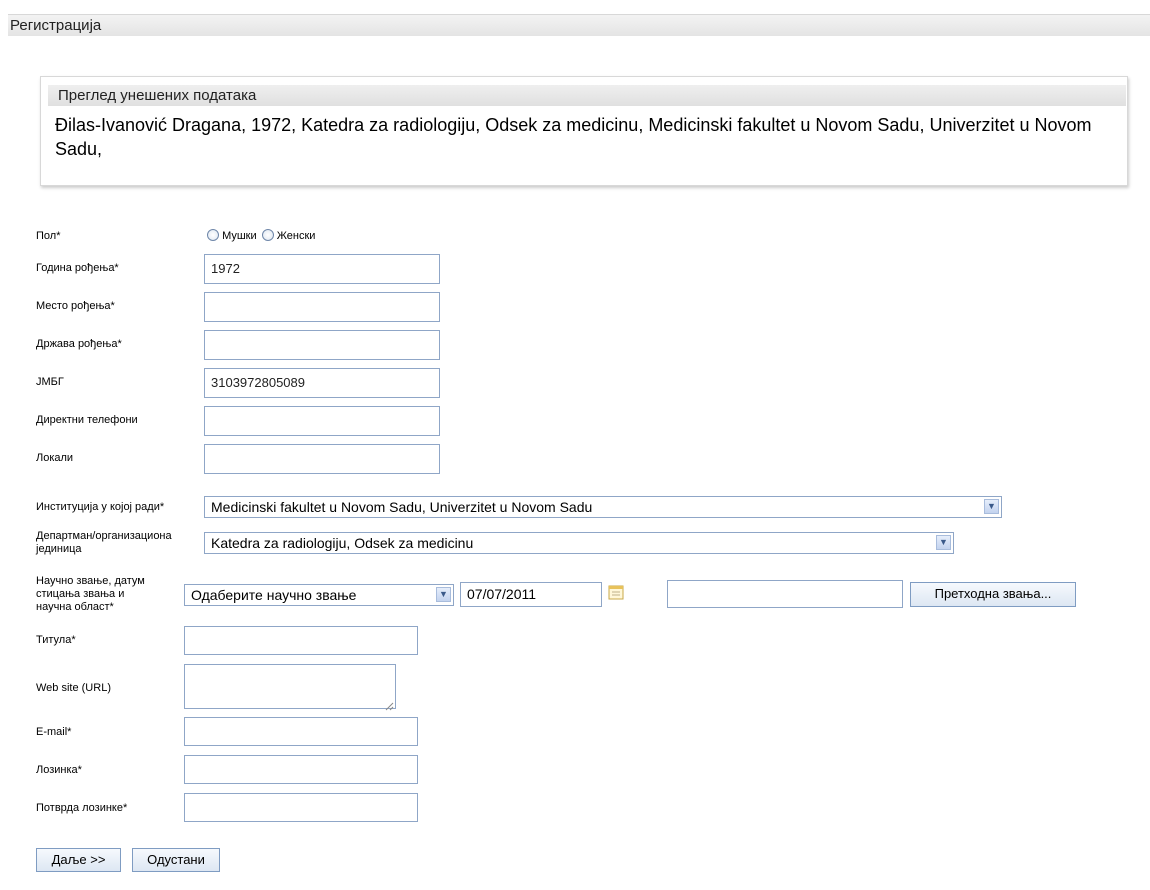 The height and width of the screenshot is (890, 1150). Describe the element at coordinates (100, 507) in the screenshot. I see `institution-label: Институција у којој ради*` at that location.